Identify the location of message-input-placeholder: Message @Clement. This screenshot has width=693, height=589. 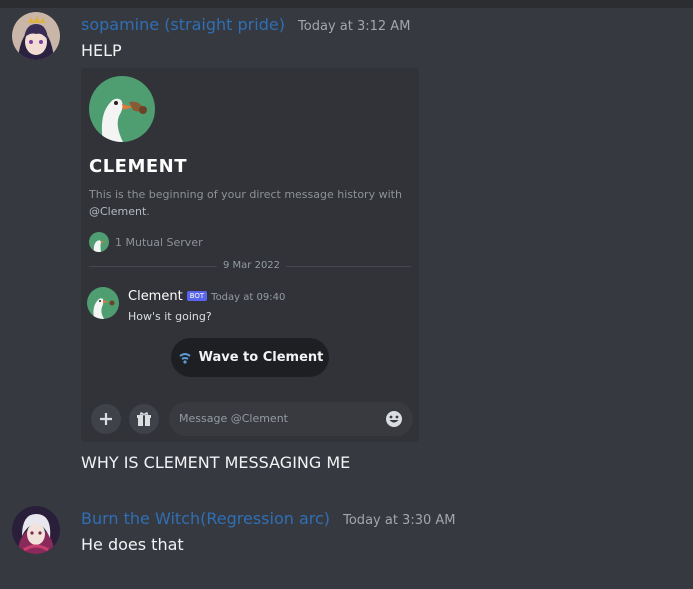
(233, 418).